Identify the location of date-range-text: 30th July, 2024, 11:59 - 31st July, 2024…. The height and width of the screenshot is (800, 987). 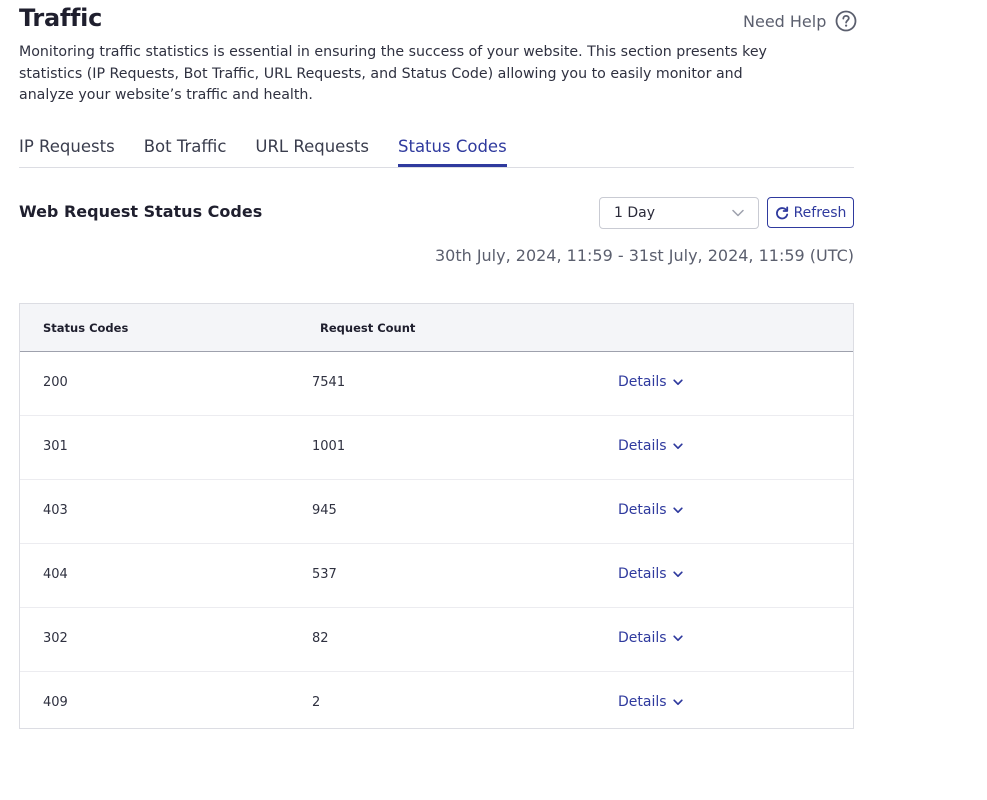
(644, 255).